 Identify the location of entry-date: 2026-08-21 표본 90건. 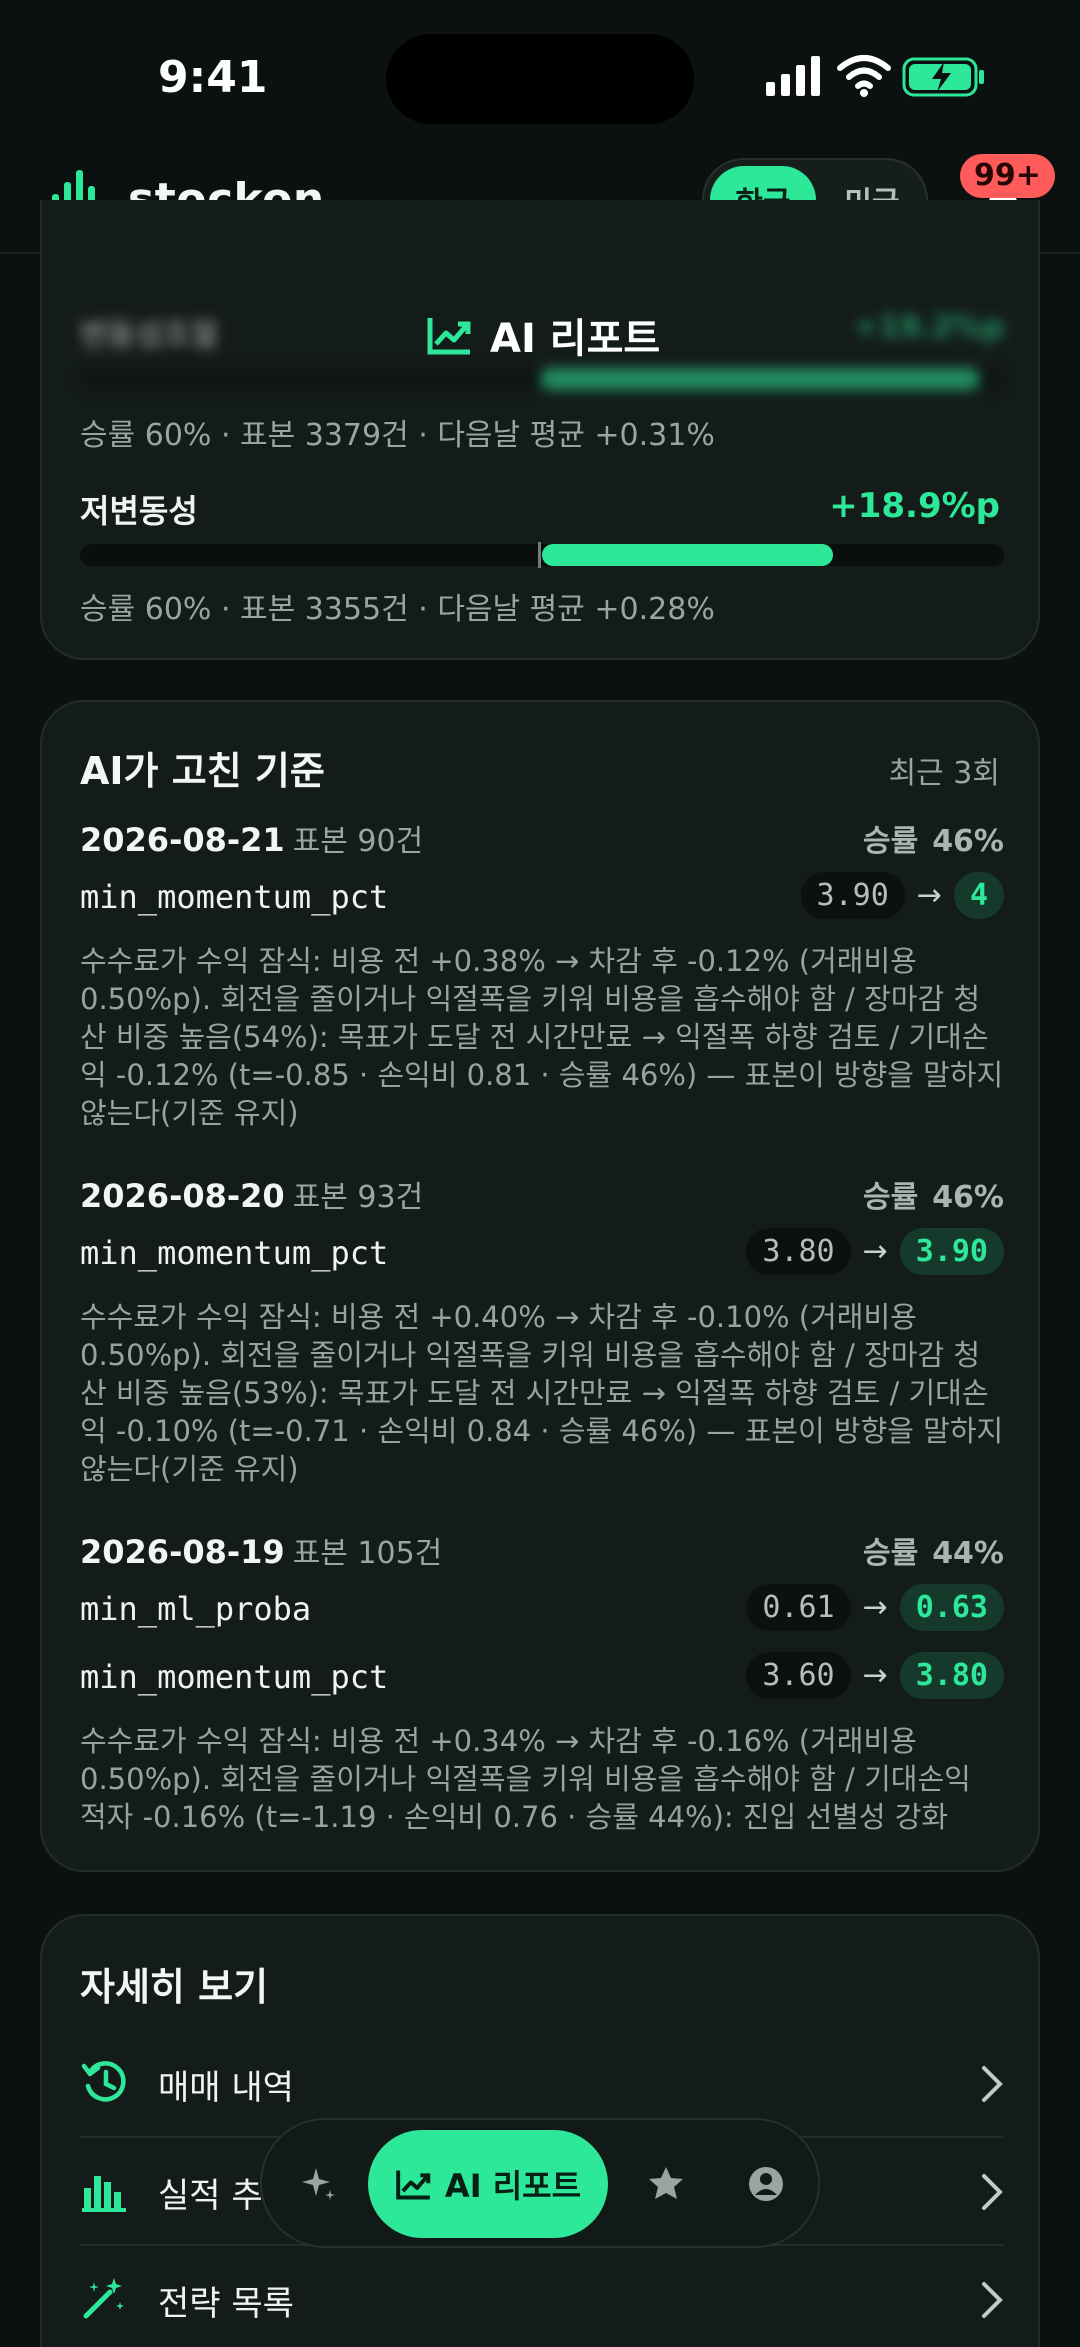
(252, 840).